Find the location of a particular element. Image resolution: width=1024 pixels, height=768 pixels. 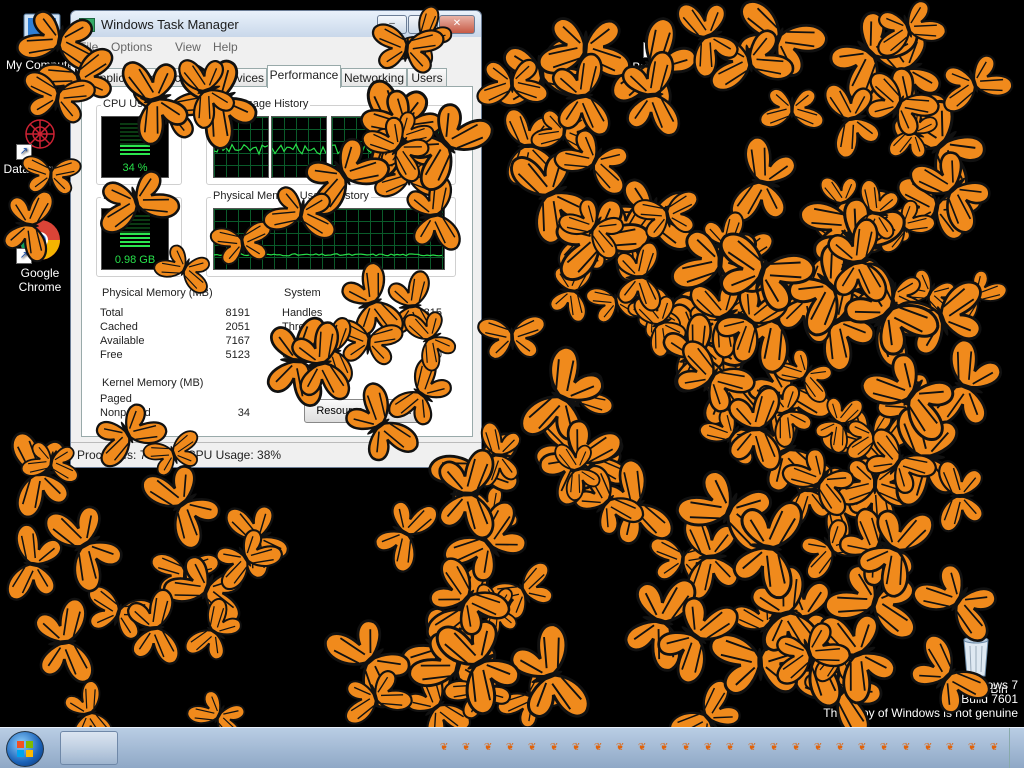

memory-label: Memory is located at coordinates (123, 196).